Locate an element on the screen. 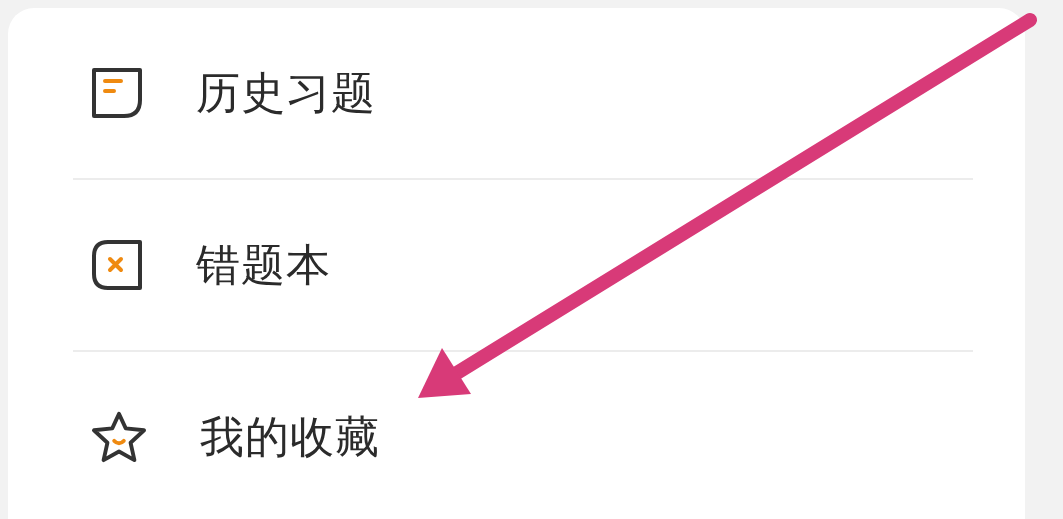  note-icon is located at coordinates (117, 93).